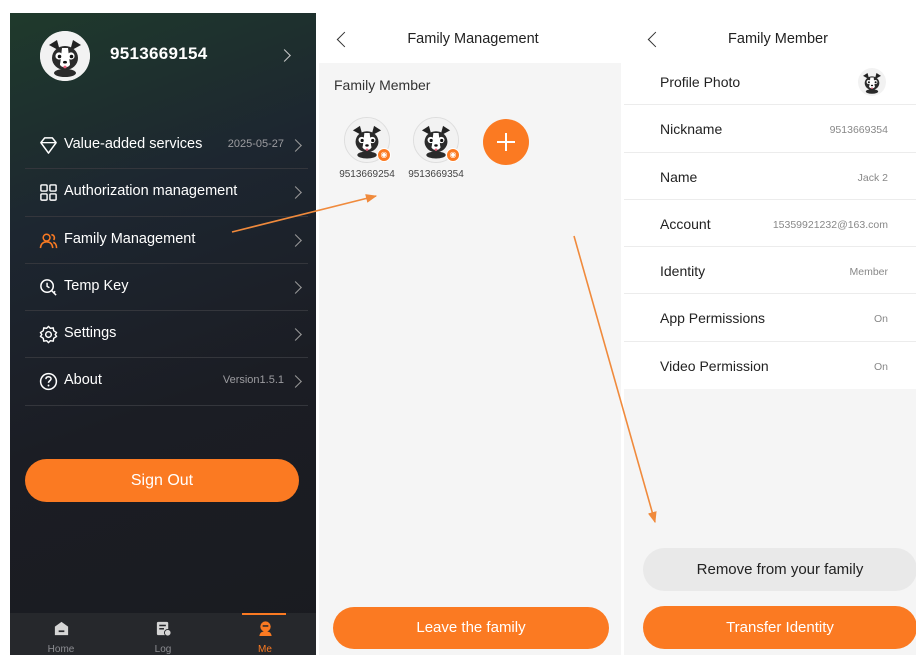 This screenshot has height=655, width=916. I want to click on row-label: Account, so click(685, 223).